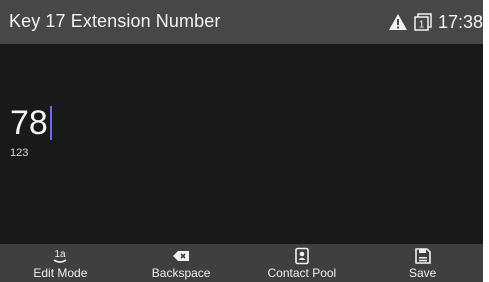 The width and height of the screenshot is (489, 282). Describe the element at coordinates (115, 21) in the screenshot. I see `page-title: Key 17 Extension Number` at that location.